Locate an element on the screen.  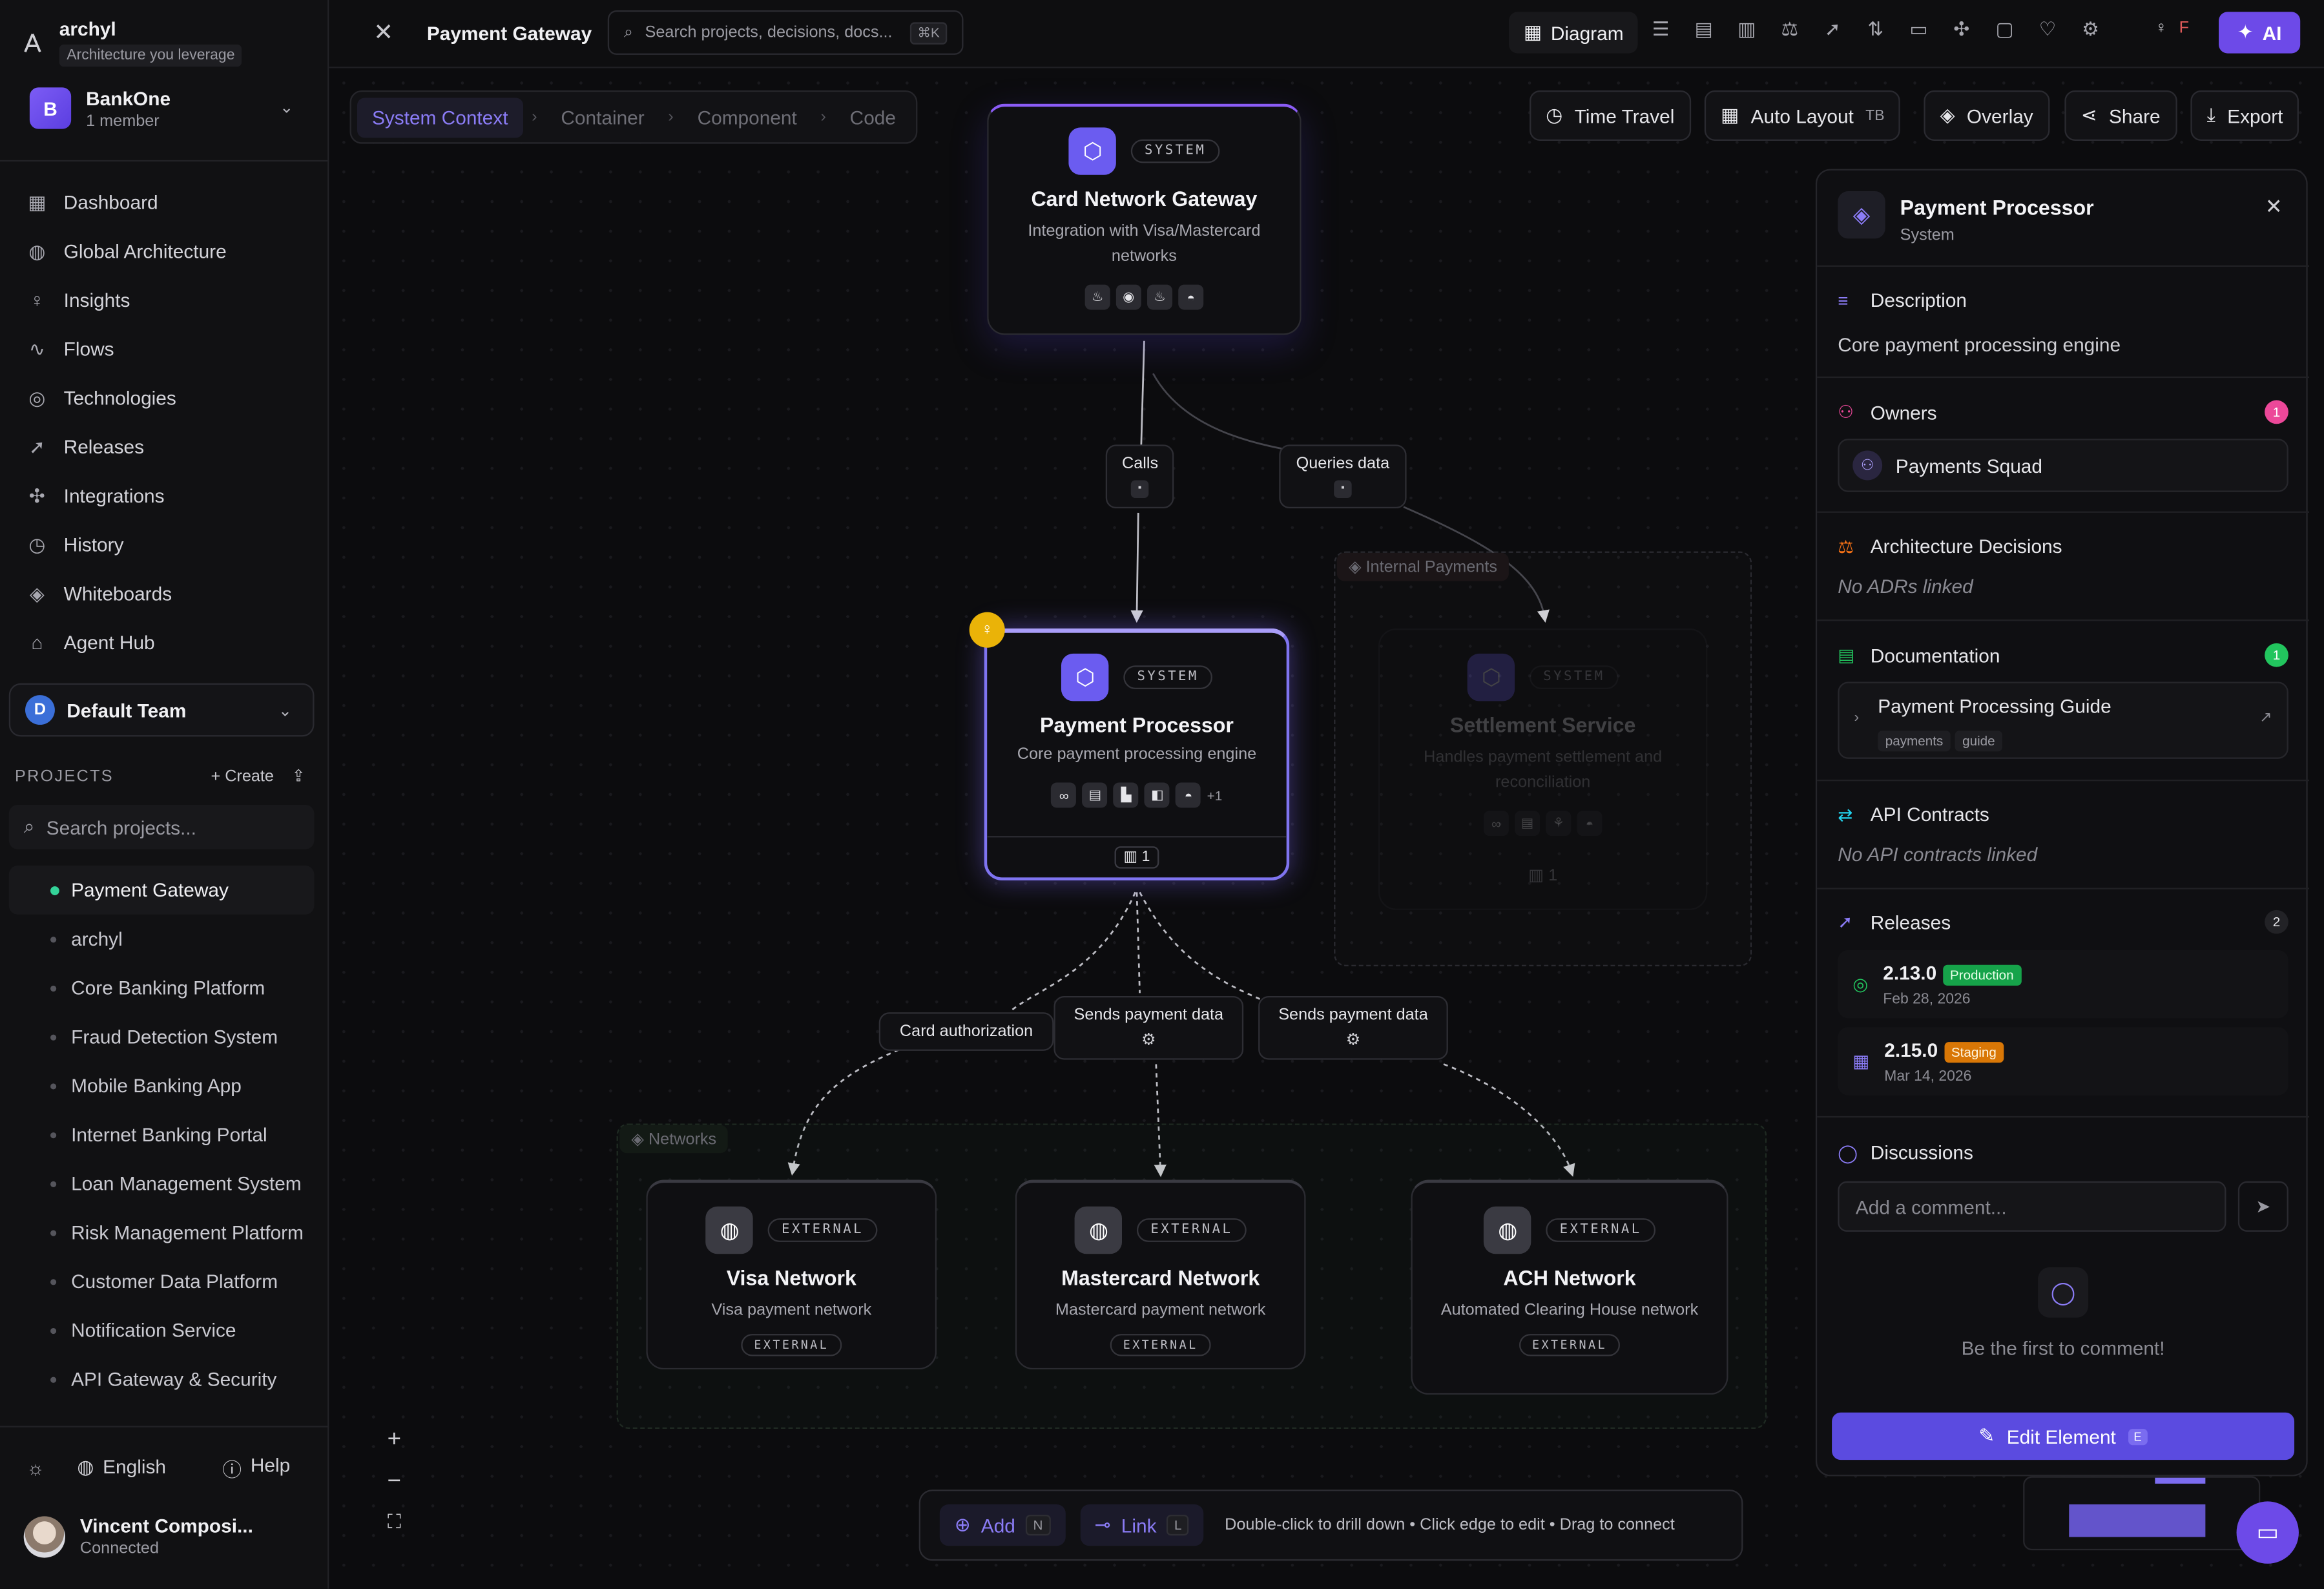
upload-icon: ⇪ is located at coordinates (299, 776).